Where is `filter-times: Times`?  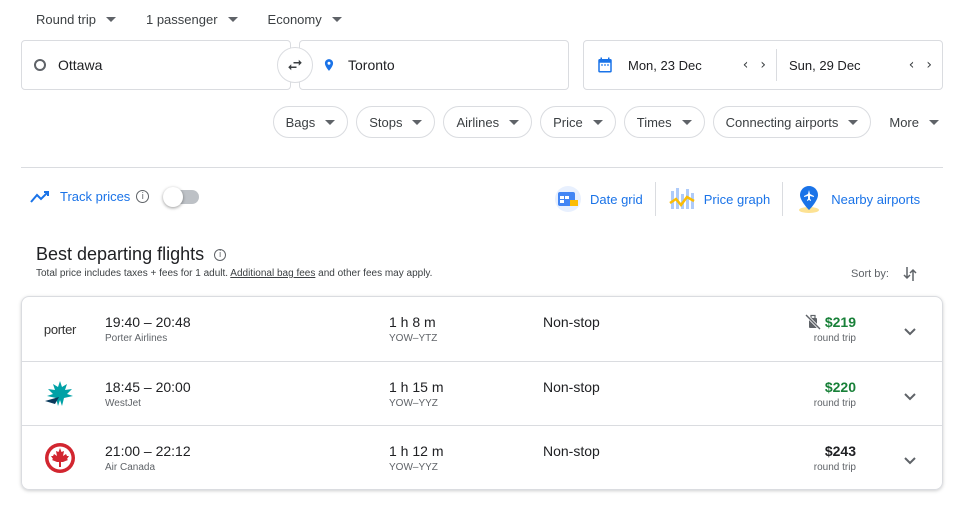
filter-times: Times is located at coordinates (664, 122).